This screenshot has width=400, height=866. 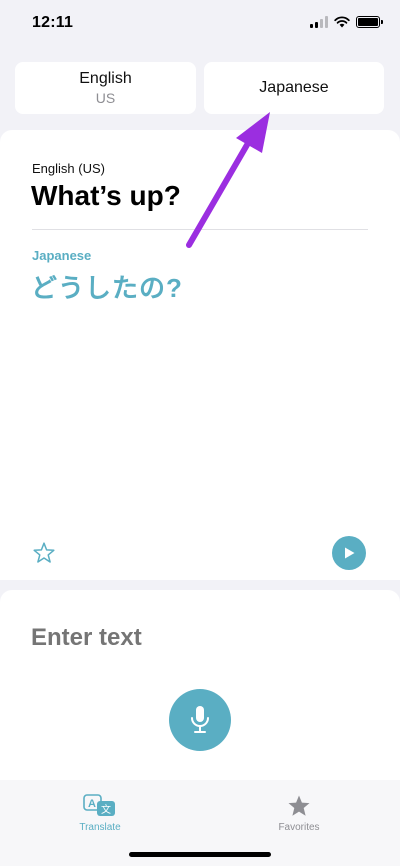 I want to click on cellular-signal-icon, so click(x=319, y=22).